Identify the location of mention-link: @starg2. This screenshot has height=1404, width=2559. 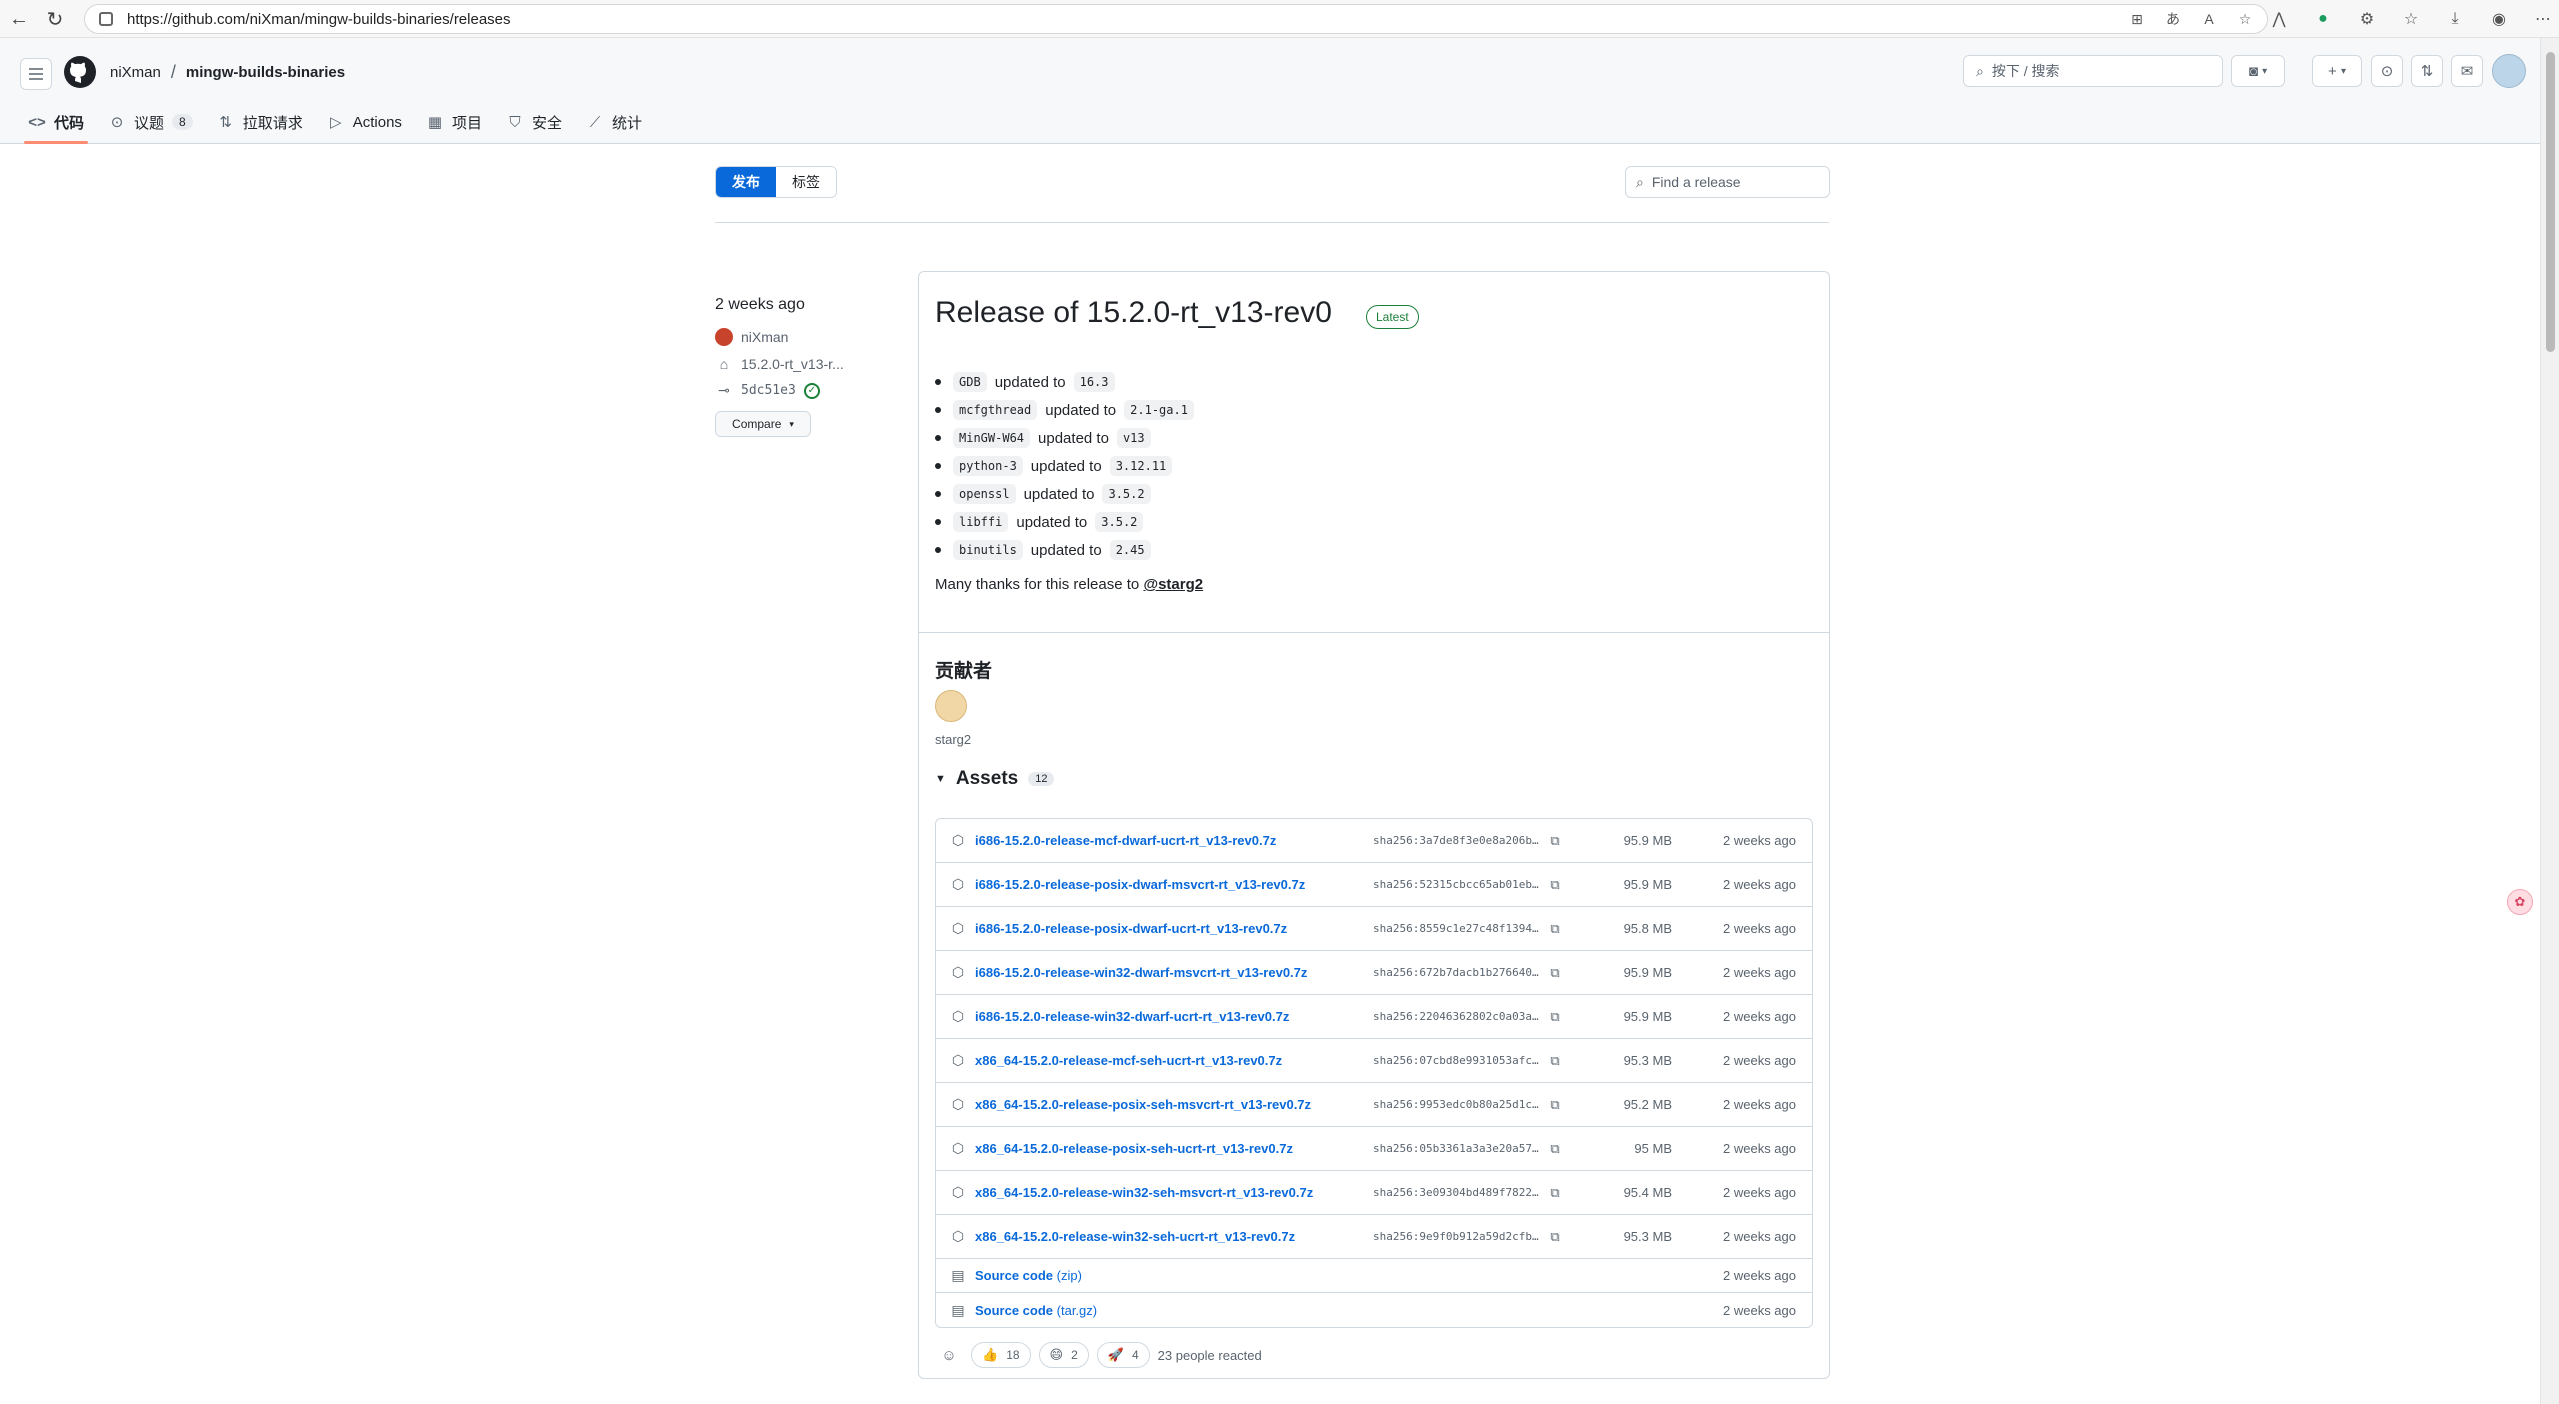
(1173, 584).